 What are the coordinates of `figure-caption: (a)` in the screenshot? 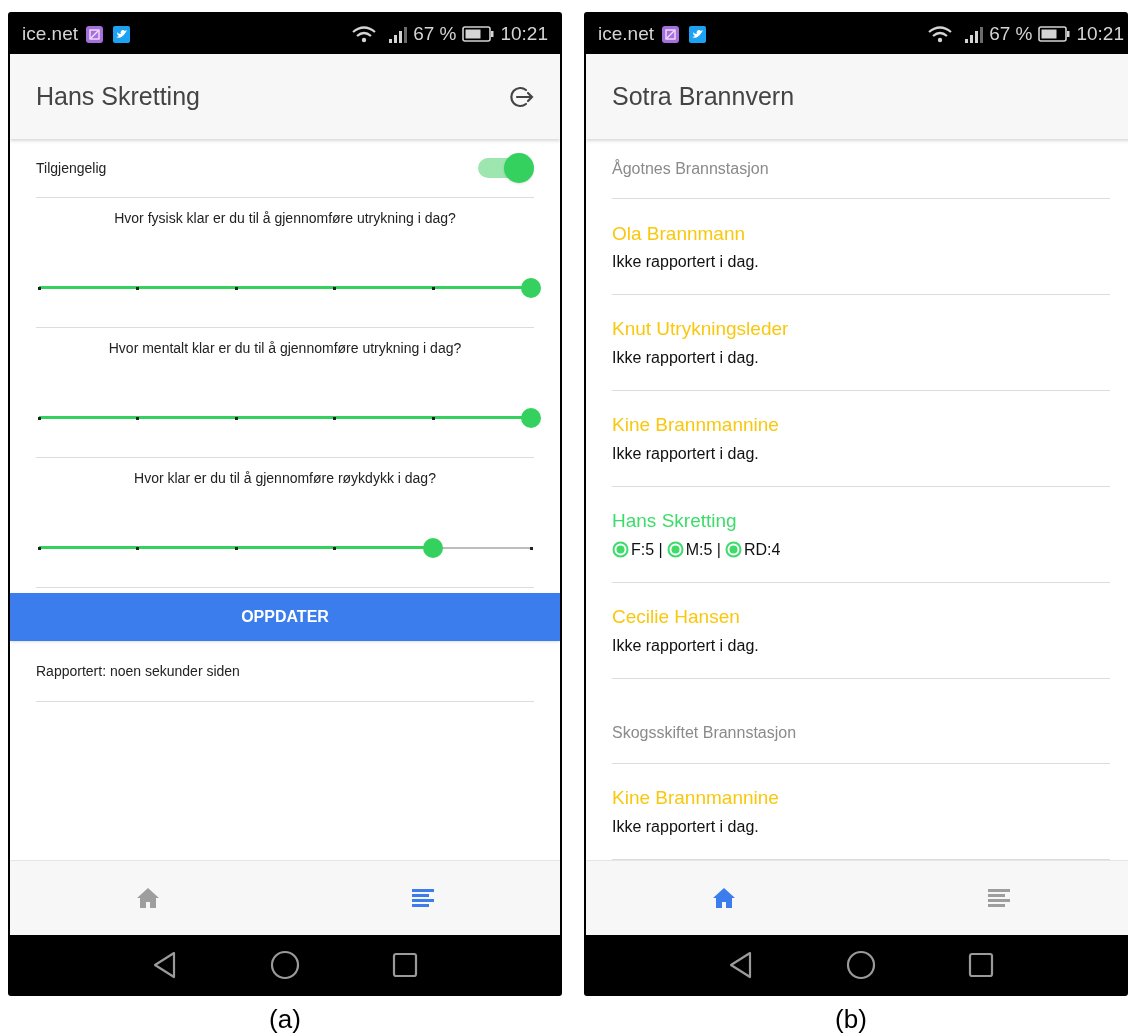 It's located at (285, 1018).